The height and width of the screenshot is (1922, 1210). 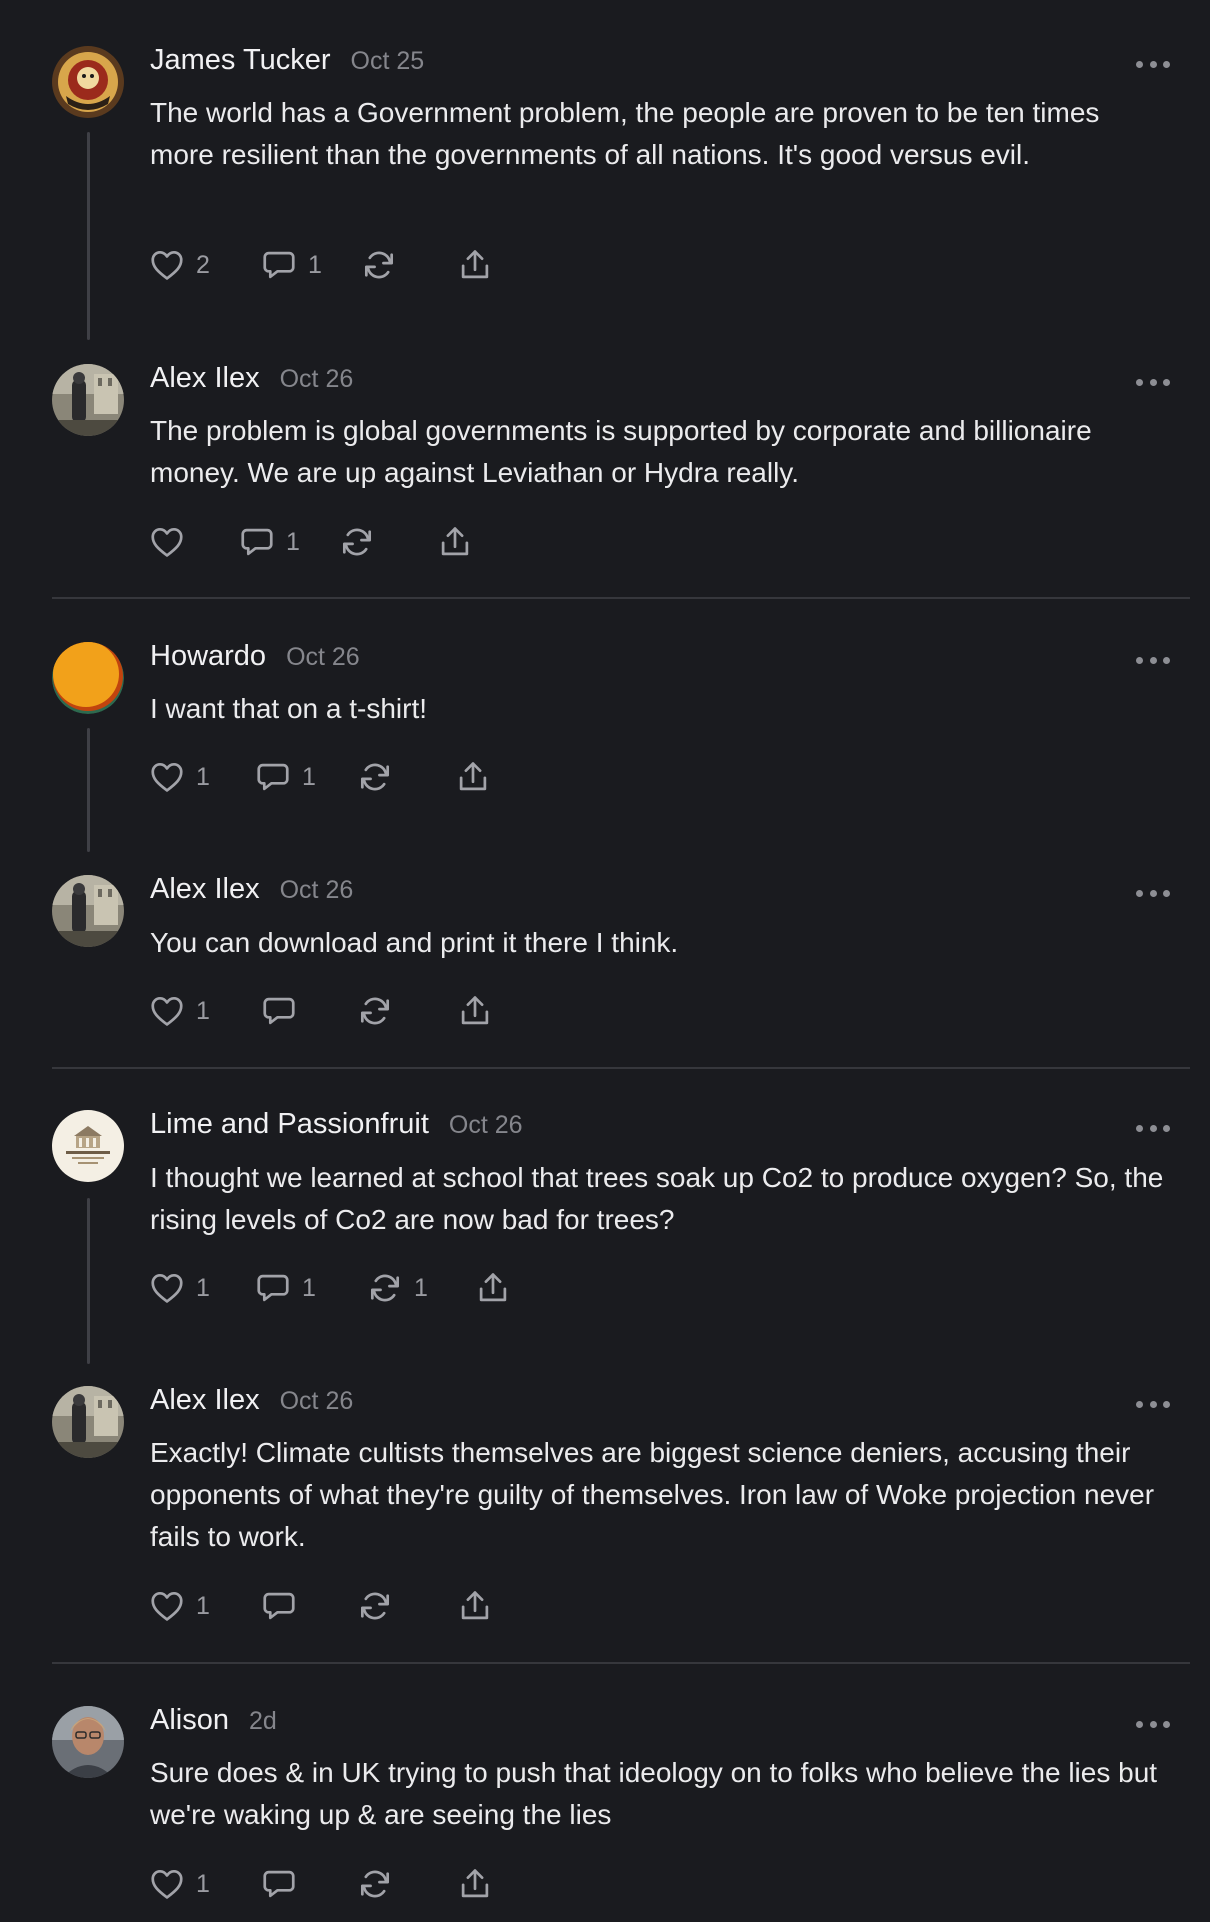 What do you see at coordinates (289, 1124) in the screenshot?
I see `author-name: Lime and Passionfruit` at bounding box center [289, 1124].